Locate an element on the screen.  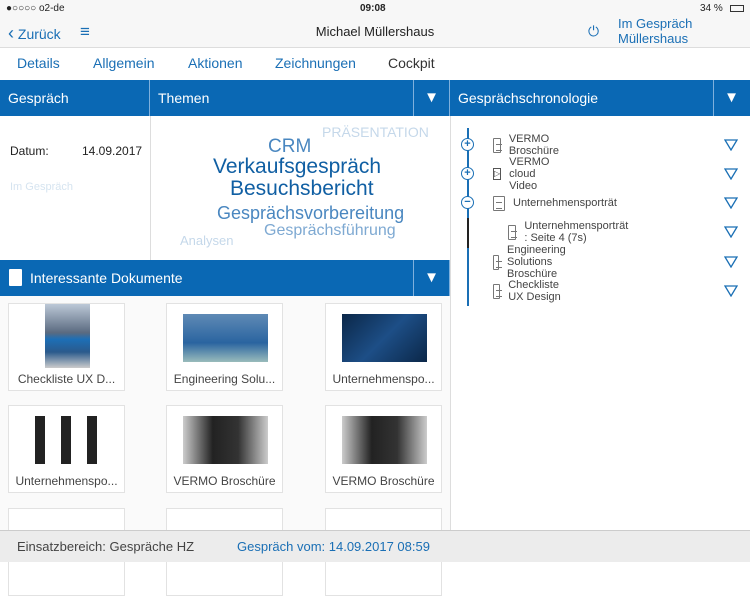
tab-aktionen: Aktionen is located at coordinates (215, 63).